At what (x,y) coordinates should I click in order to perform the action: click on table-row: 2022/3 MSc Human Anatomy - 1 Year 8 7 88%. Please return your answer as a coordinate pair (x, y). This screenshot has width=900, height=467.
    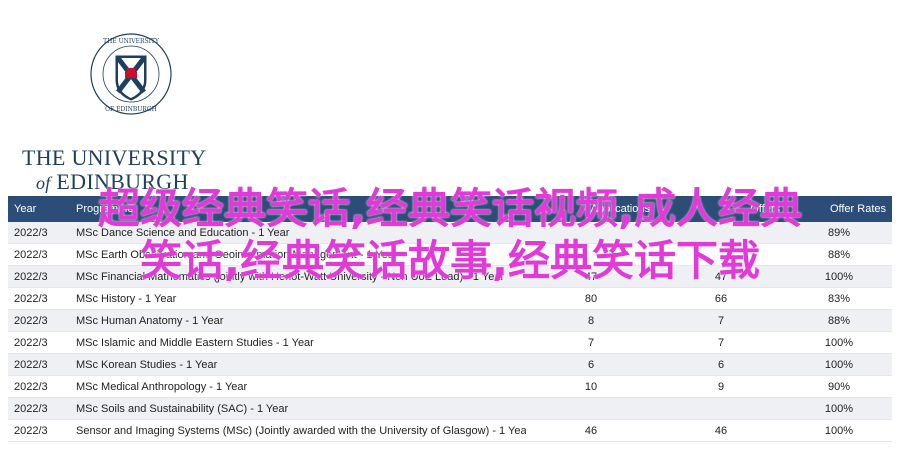
    Looking at the image, I should click on (450, 320).